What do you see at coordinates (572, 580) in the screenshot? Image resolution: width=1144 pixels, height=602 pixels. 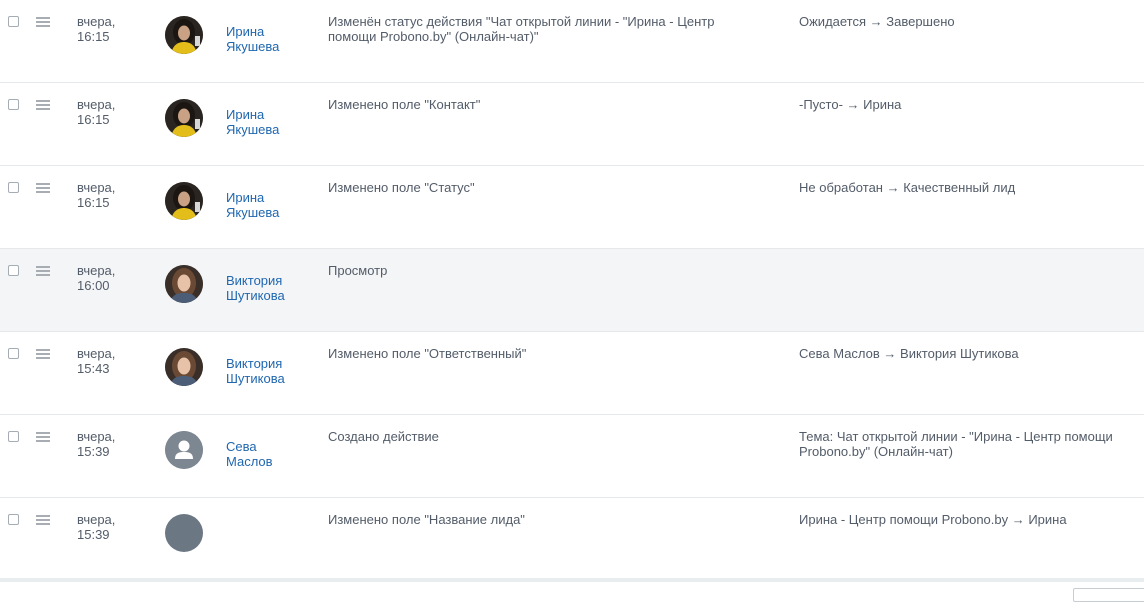 I see `table-footer-divider` at bounding box center [572, 580].